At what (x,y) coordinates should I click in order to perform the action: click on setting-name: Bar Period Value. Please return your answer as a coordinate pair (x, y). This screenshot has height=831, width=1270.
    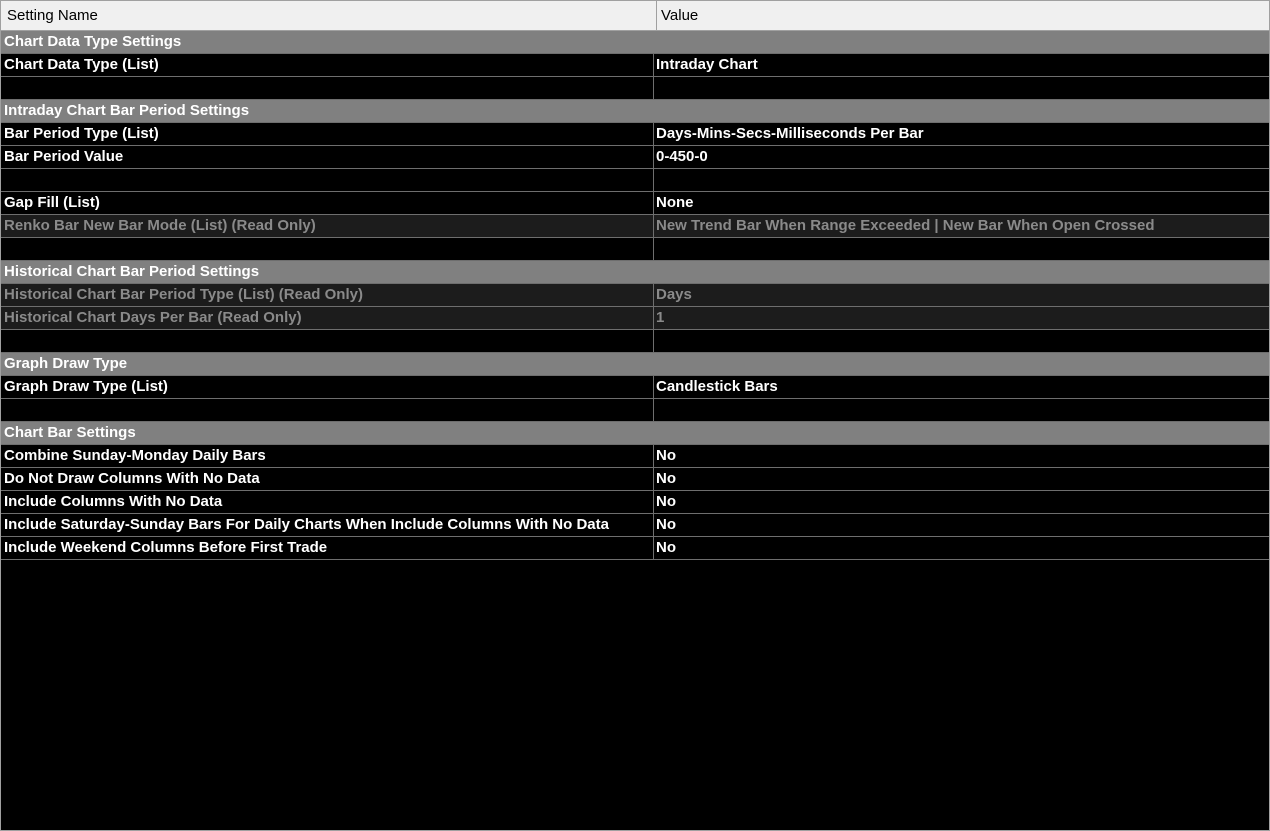
    Looking at the image, I should click on (327, 157).